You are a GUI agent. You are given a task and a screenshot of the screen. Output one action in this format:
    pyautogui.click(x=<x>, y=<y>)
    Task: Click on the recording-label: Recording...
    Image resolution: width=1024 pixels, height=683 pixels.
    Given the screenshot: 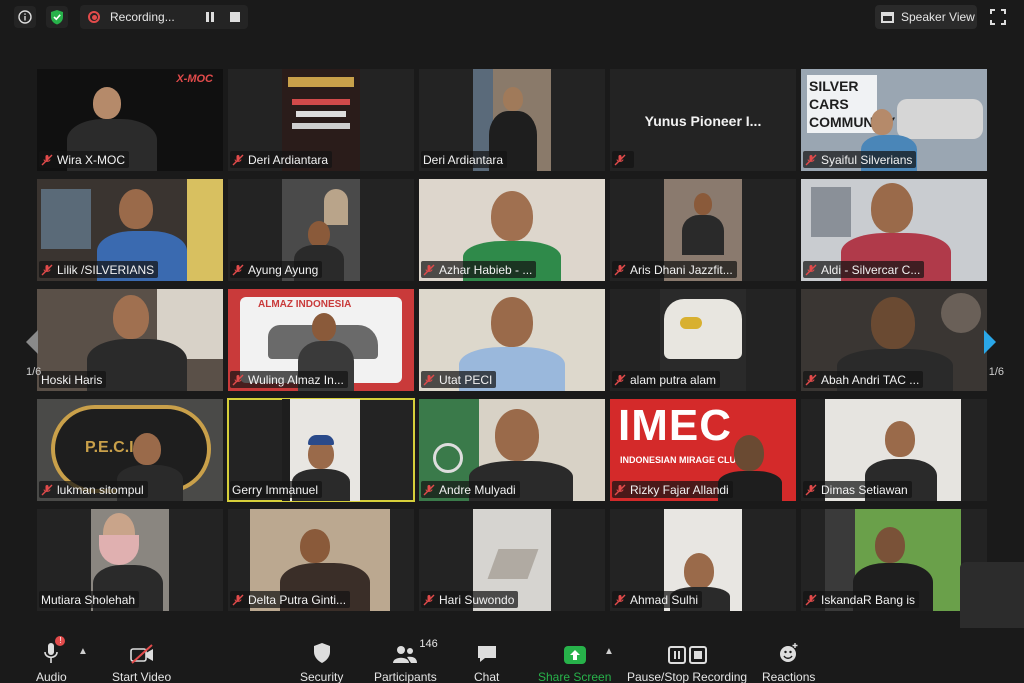 What is the action you would take?
    pyautogui.click(x=142, y=17)
    